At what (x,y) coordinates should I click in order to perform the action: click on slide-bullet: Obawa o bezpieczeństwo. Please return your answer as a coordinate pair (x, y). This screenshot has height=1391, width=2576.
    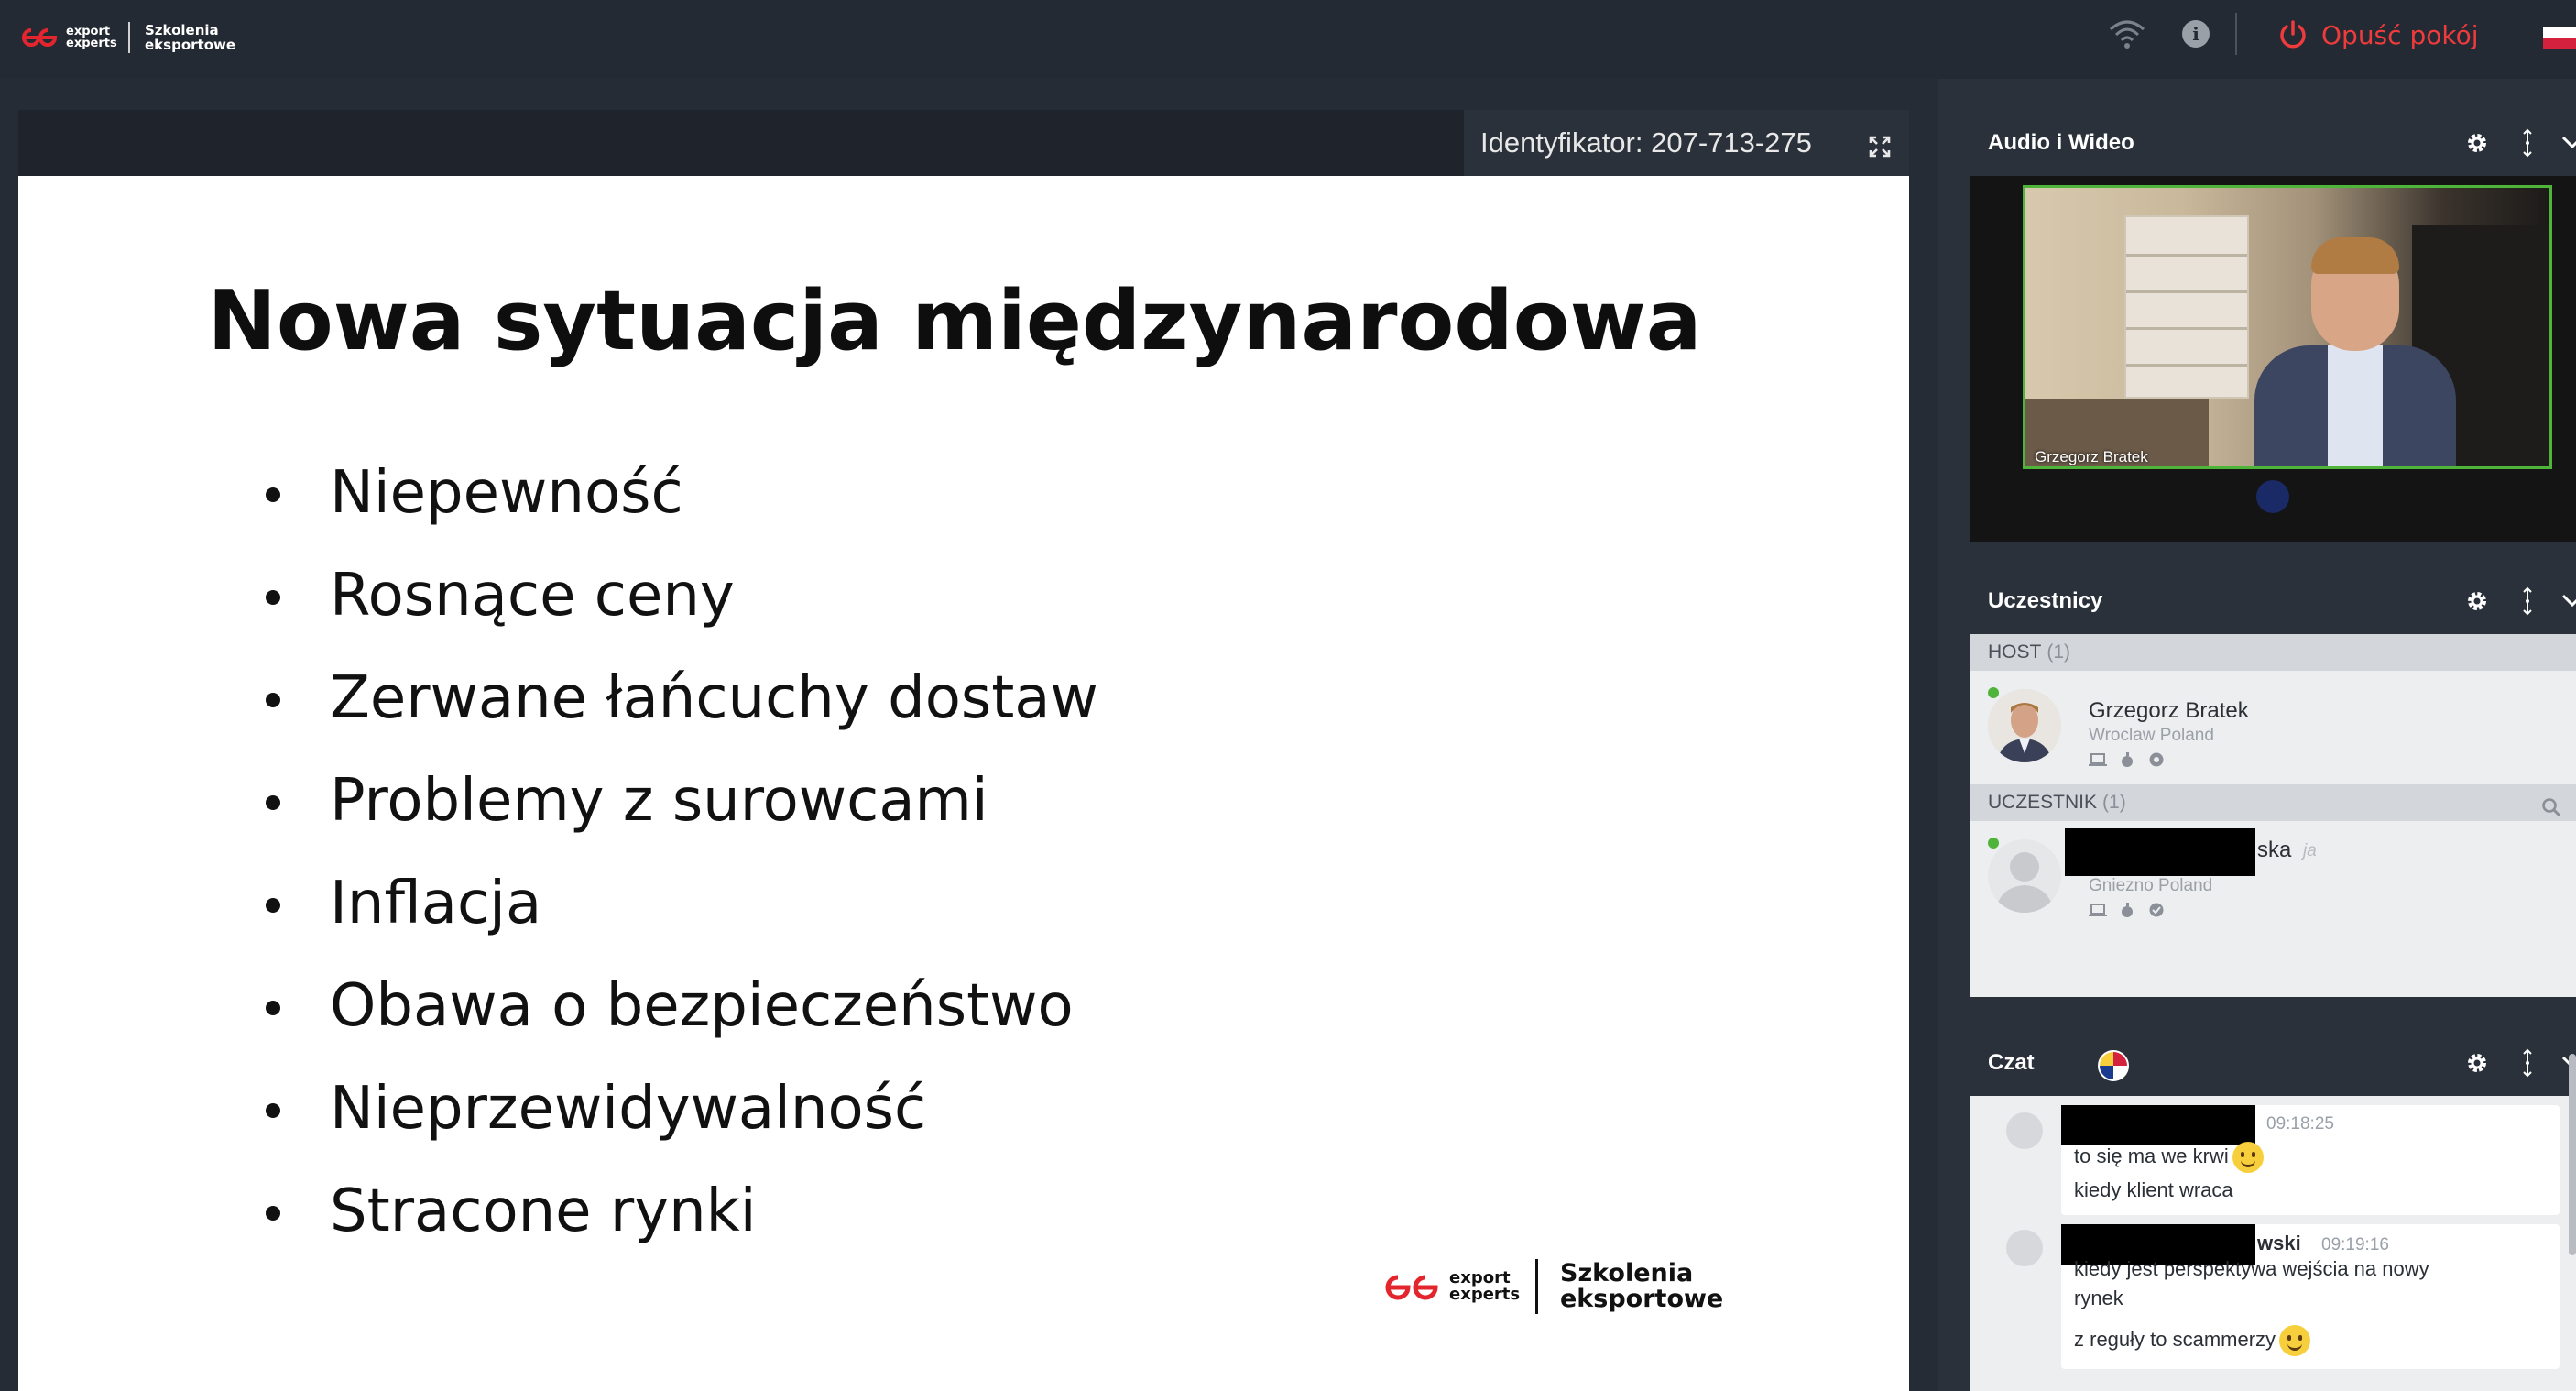
    Looking at the image, I should click on (673, 1006).